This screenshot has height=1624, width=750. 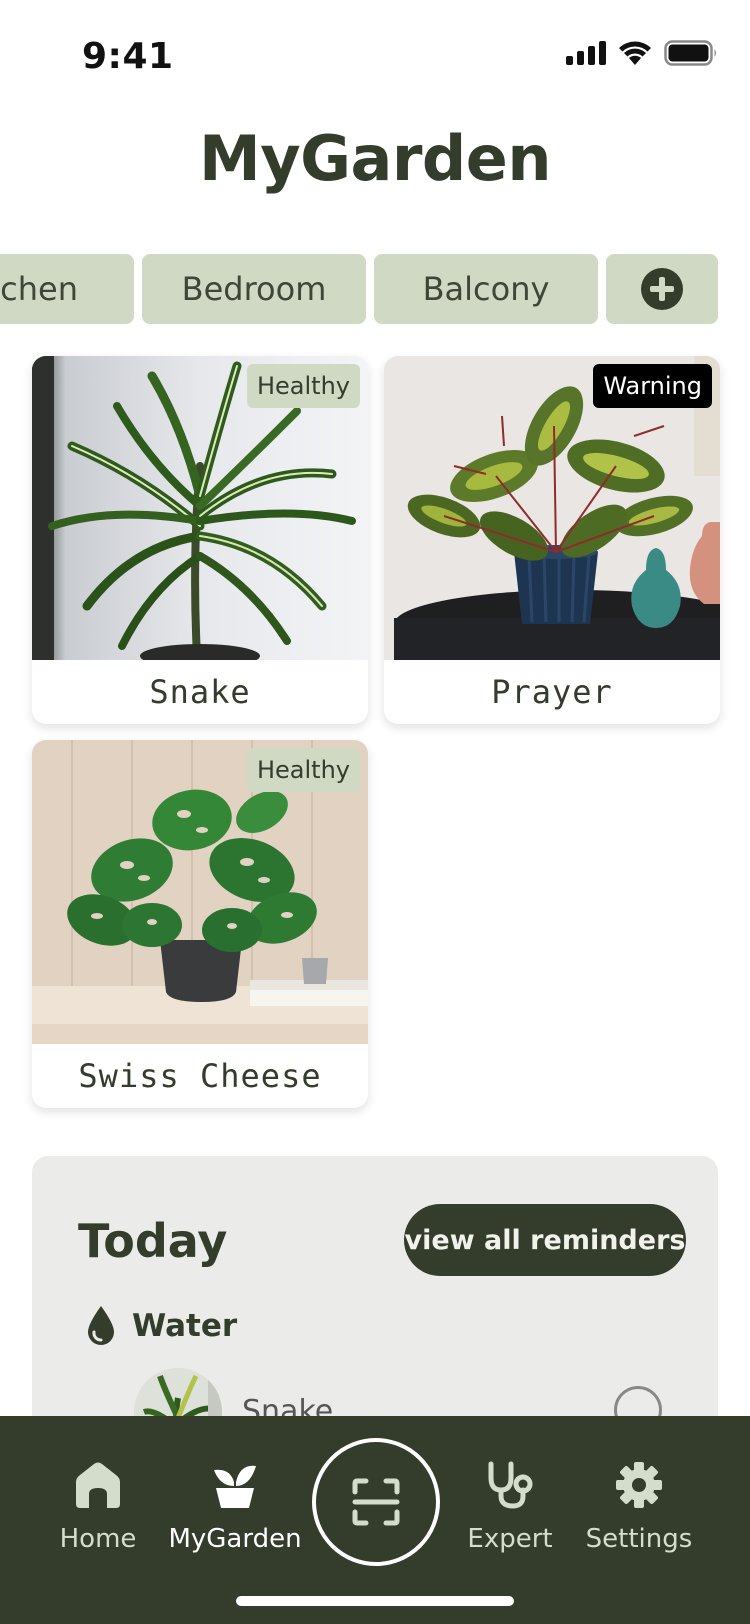 I want to click on status-time: 9:41, so click(x=128, y=56).